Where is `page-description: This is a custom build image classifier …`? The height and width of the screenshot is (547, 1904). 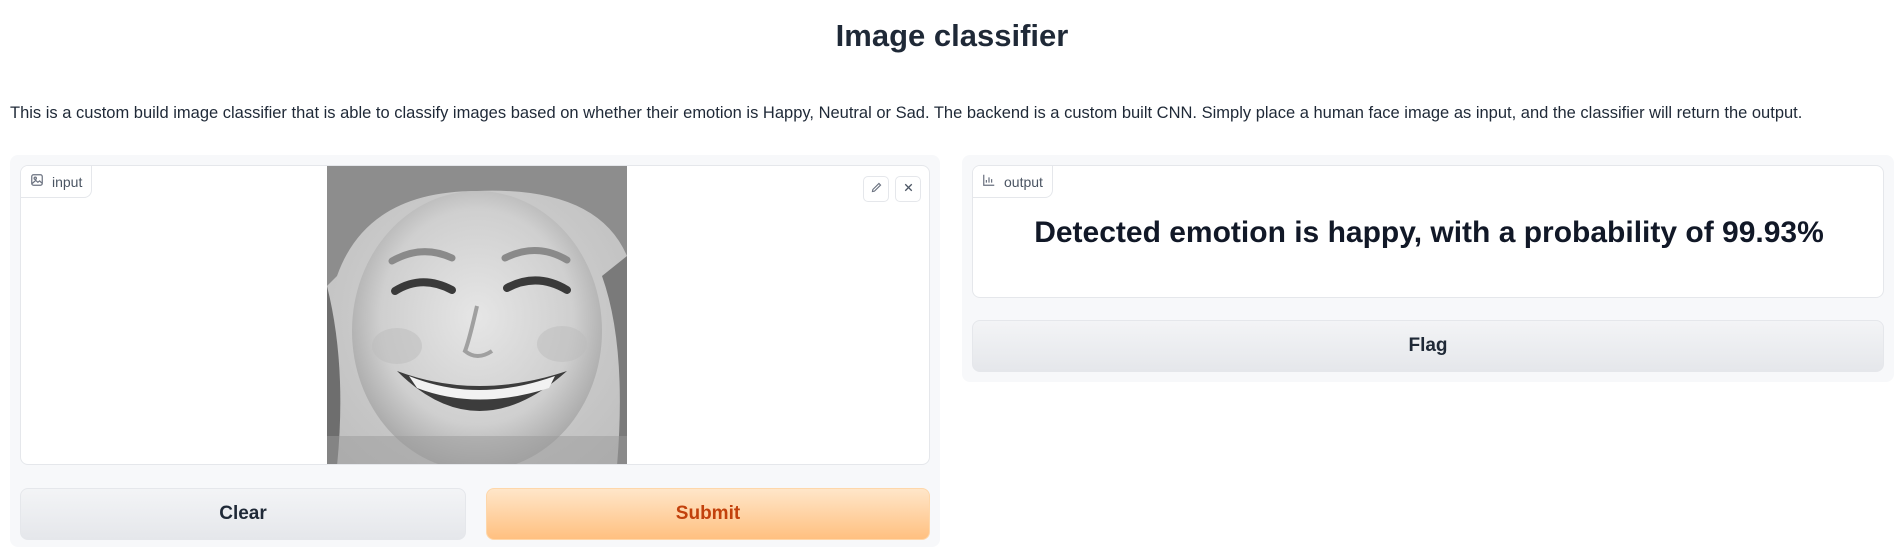 page-description: This is a custom build image classifier … is located at coordinates (906, 113).